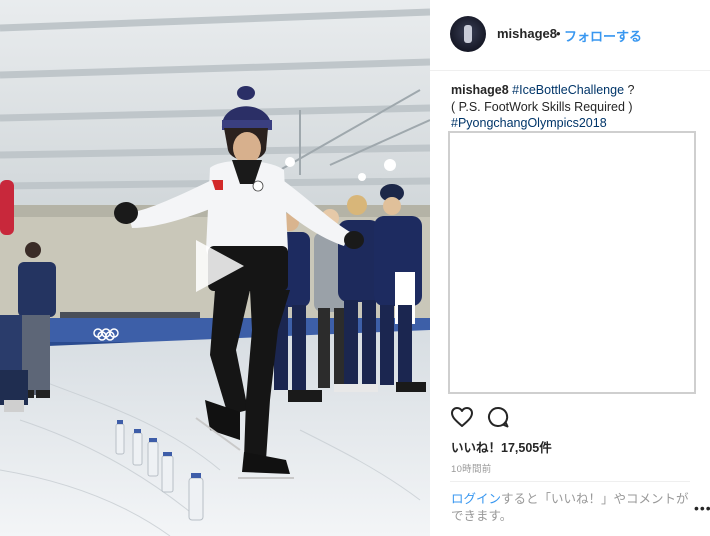  Describe the element at coordinates (568, 90) in the screenshot. I see `hashtag-link-icebottlechallenge: #IceBottleChallenge` at that location.